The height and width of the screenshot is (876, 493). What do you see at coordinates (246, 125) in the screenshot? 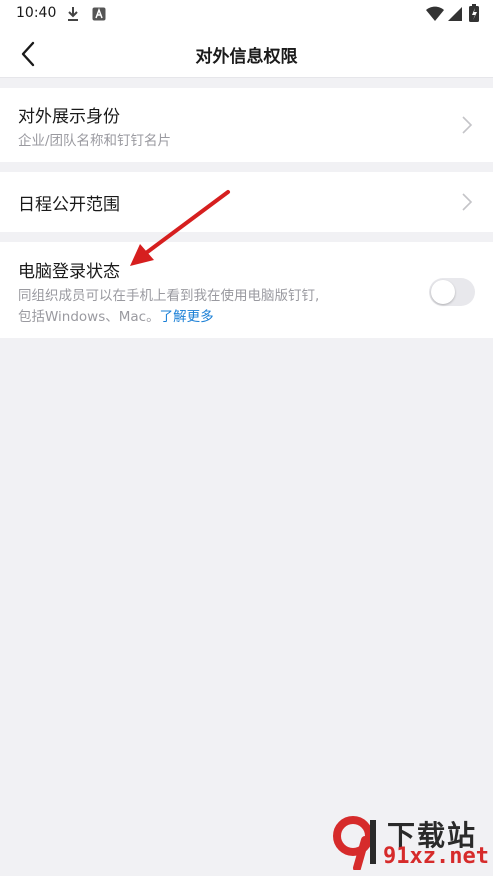
I see `external-identity-item: 对外展示身份 企业/团队名称和钉钉名片` at bounding box center [246, 125].